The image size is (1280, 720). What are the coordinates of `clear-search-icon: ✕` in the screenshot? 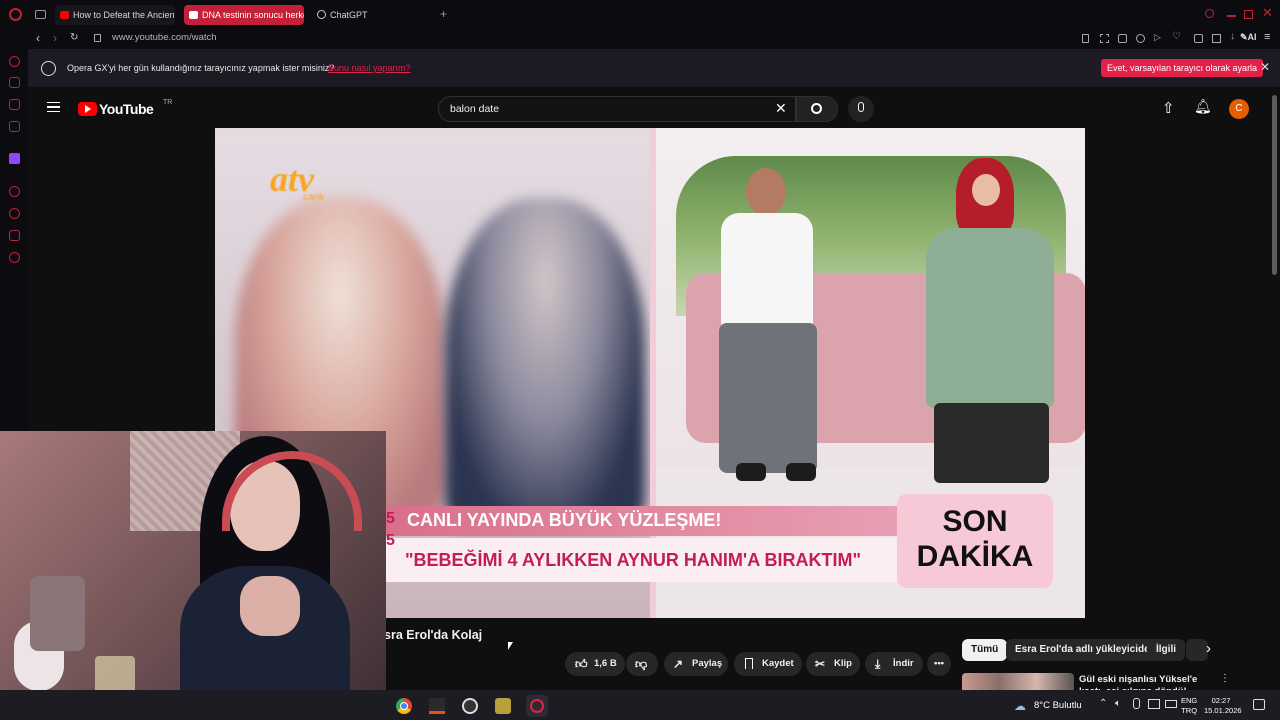 It's located at (781, 108).